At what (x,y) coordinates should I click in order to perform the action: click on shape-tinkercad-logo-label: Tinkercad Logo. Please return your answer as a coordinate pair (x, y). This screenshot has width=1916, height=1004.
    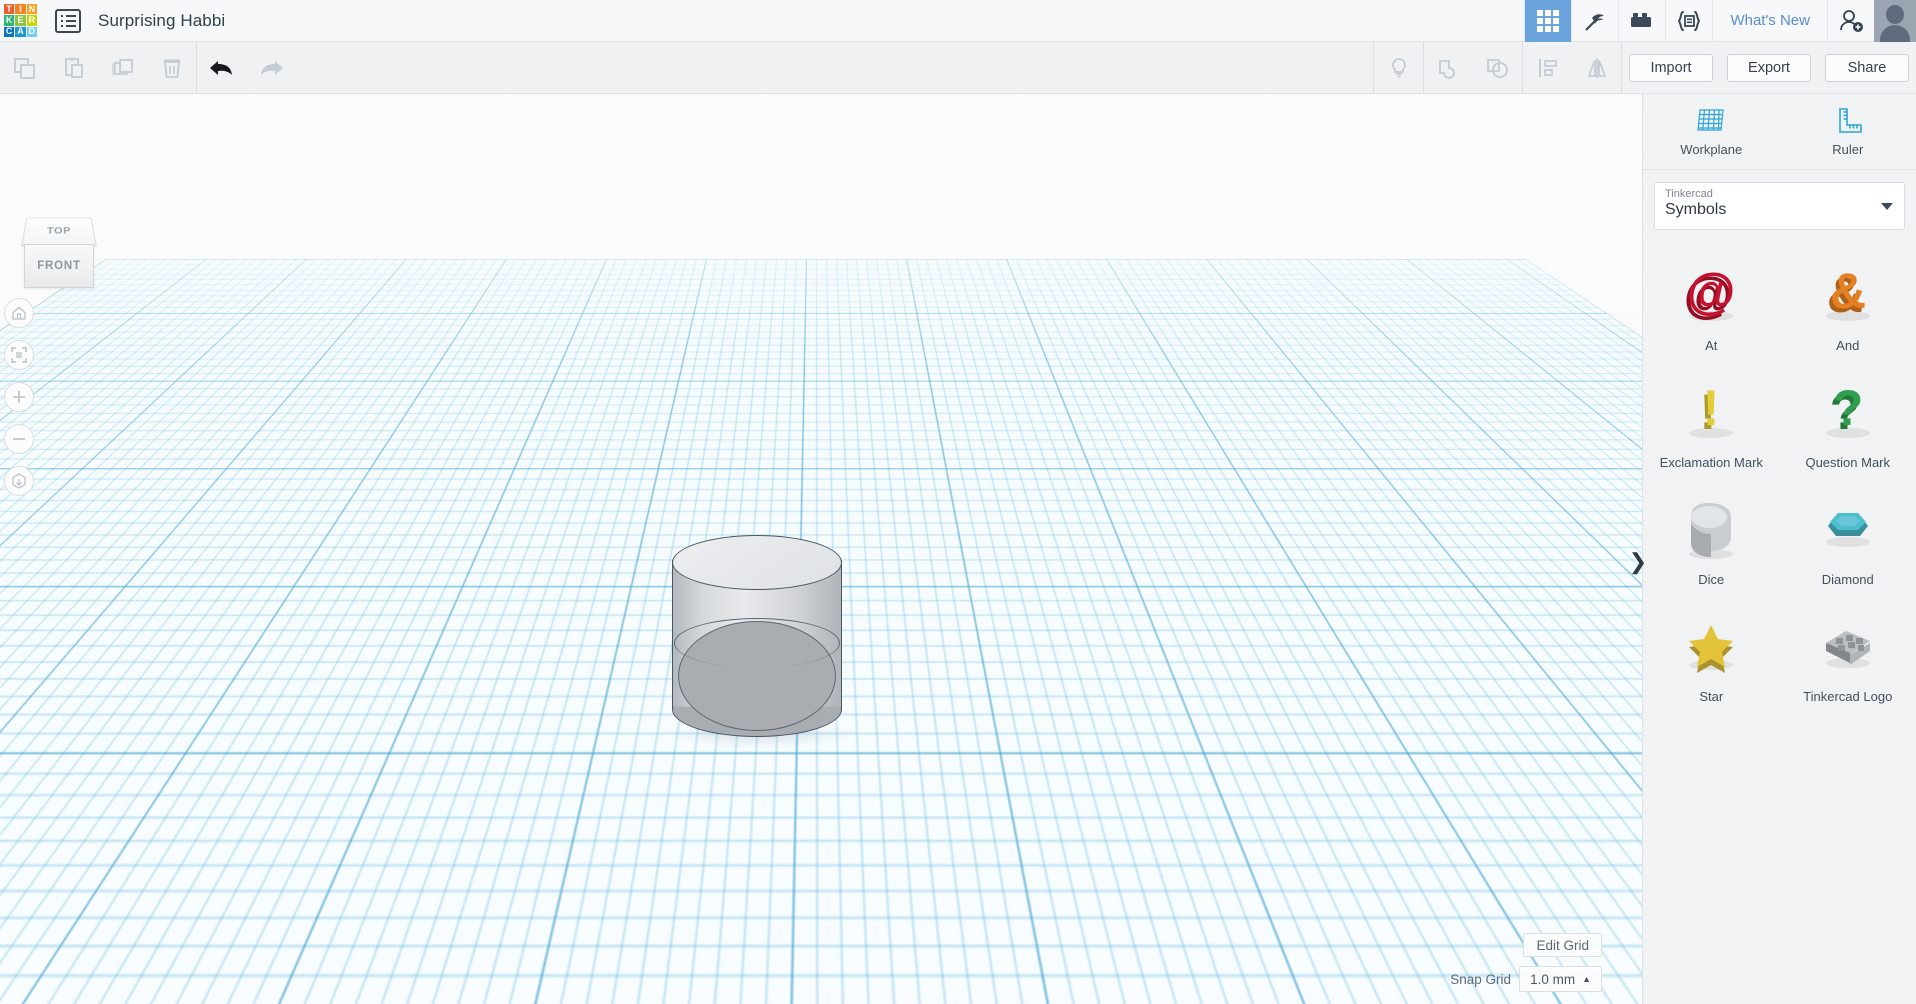
    Looking at the image, I should click on (1848, 696).